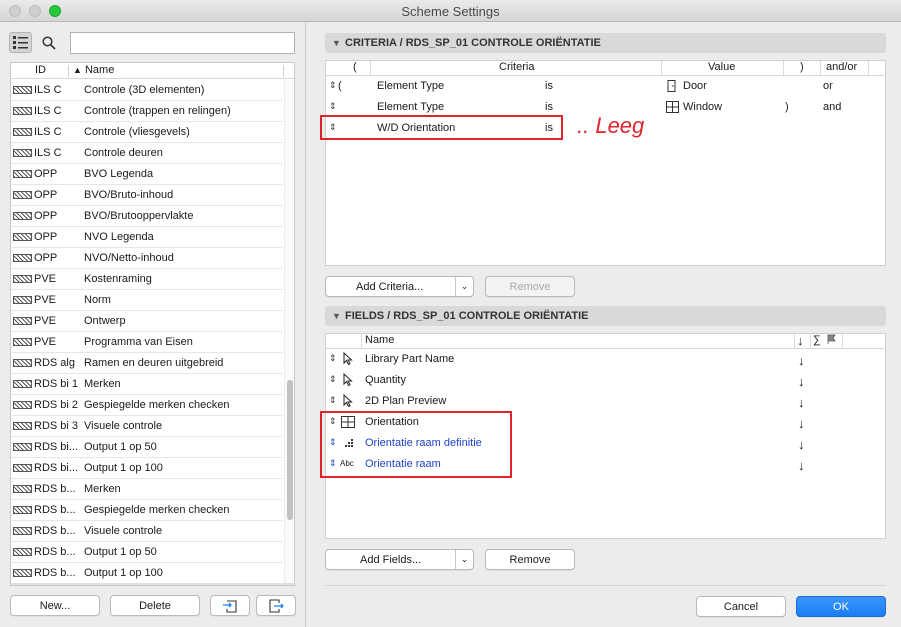 The image size is (901, 627). I want to click on import-button, so click(230, 605).